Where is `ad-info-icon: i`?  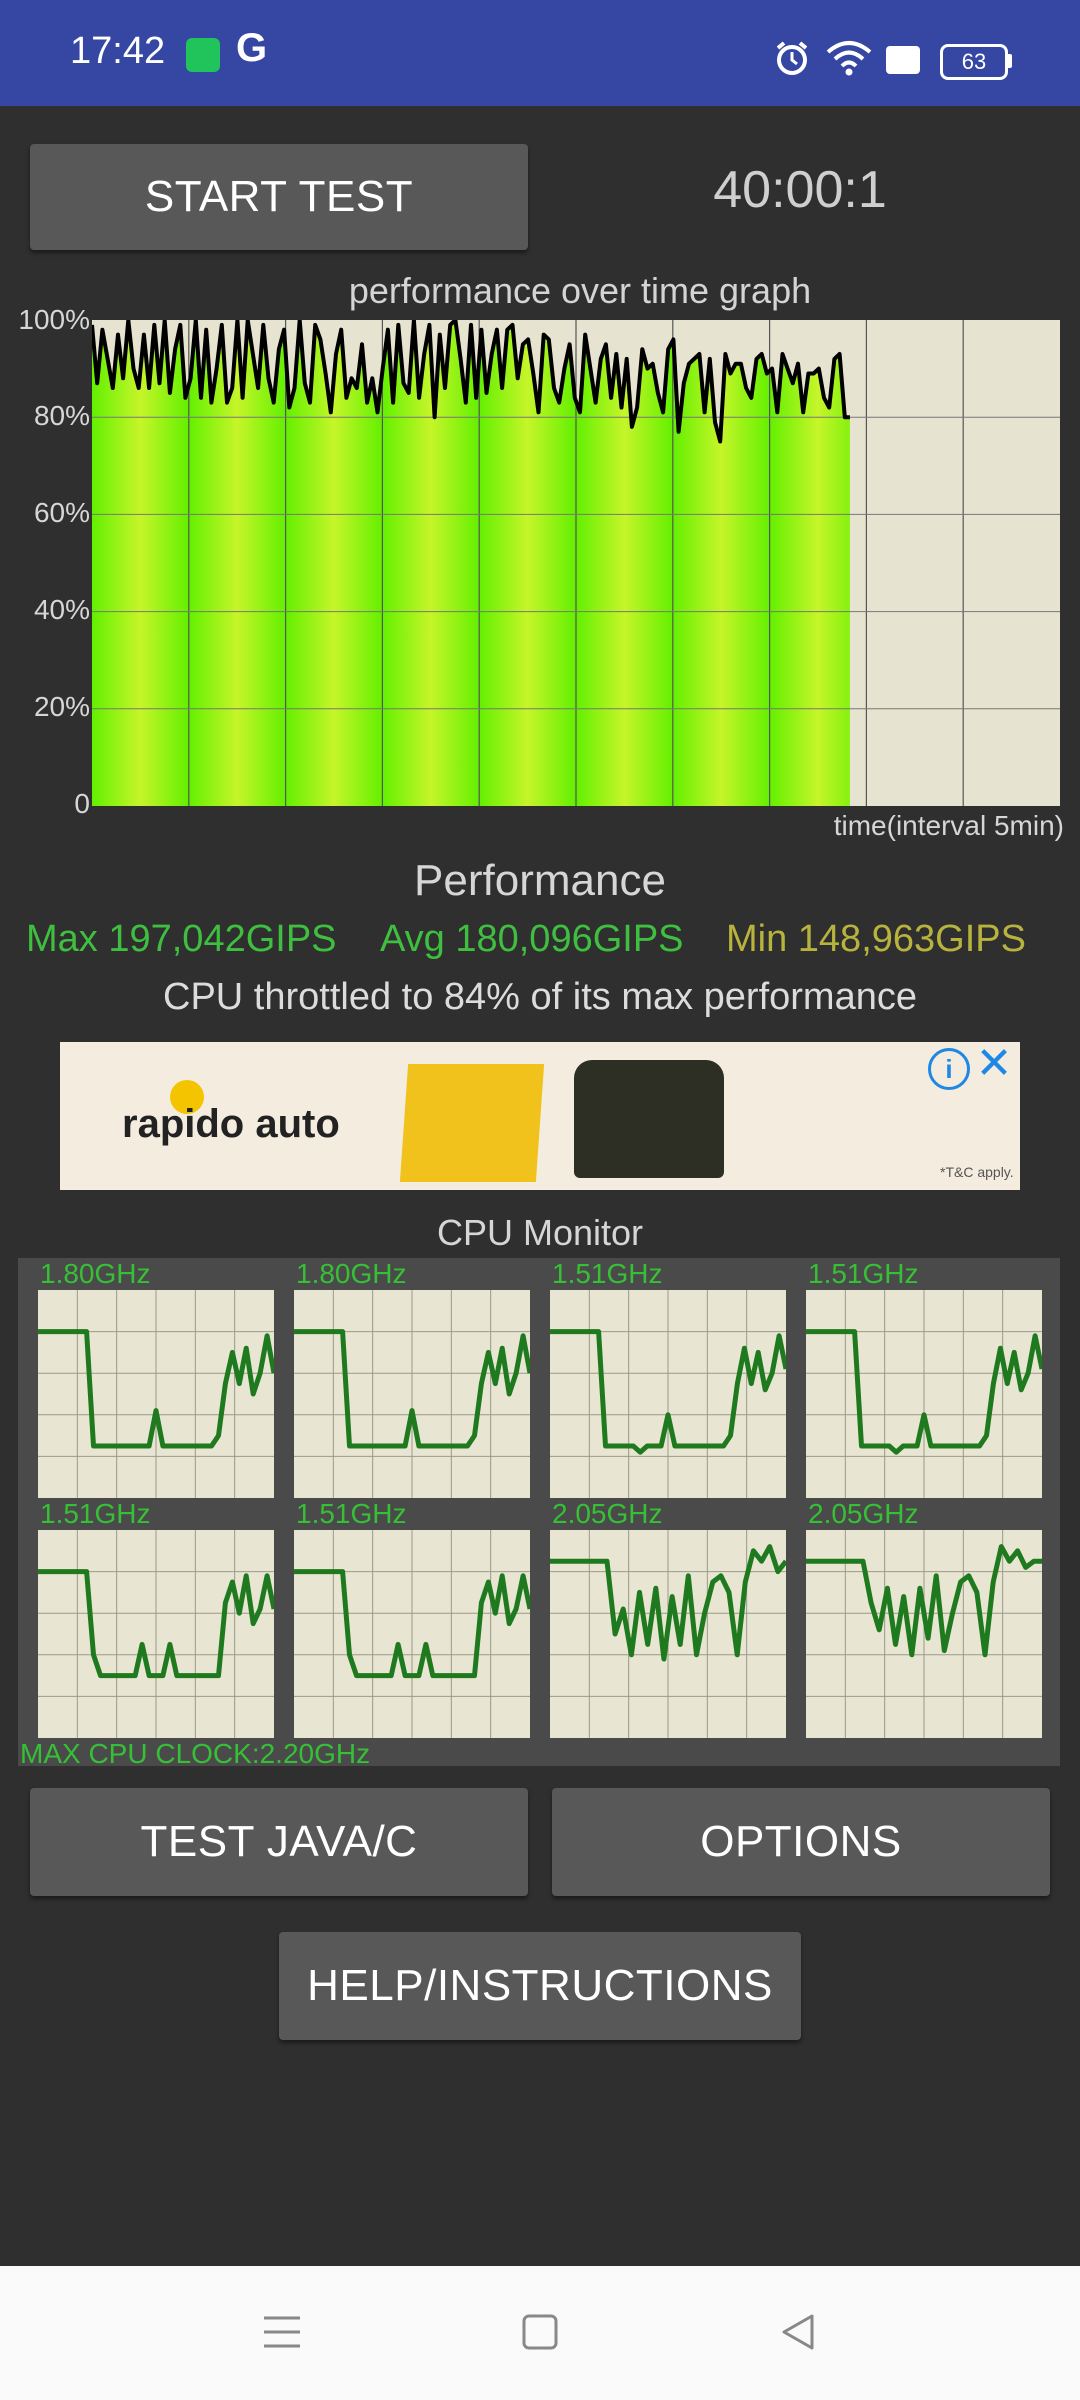
ad-info-icon: i is located at coordinates (949, 1069).